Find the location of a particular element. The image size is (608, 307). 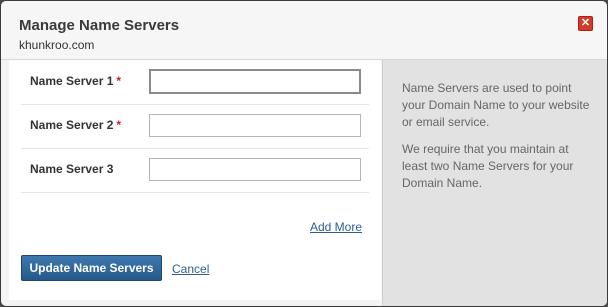

cancel-link: Cancel is located at coordinates (190, 269).